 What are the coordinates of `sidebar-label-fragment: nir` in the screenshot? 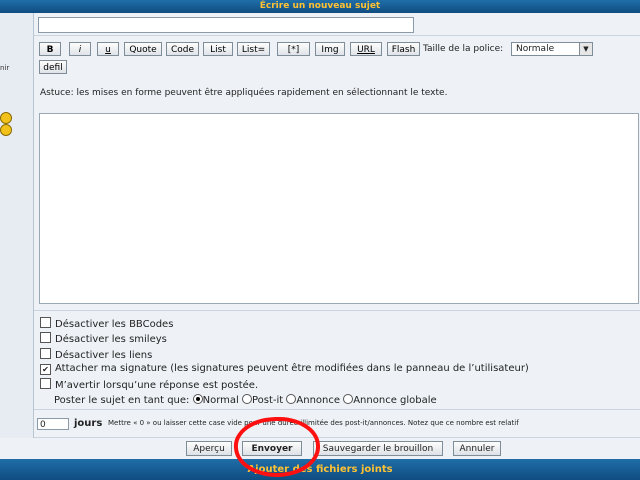 It's located at (5, 68).